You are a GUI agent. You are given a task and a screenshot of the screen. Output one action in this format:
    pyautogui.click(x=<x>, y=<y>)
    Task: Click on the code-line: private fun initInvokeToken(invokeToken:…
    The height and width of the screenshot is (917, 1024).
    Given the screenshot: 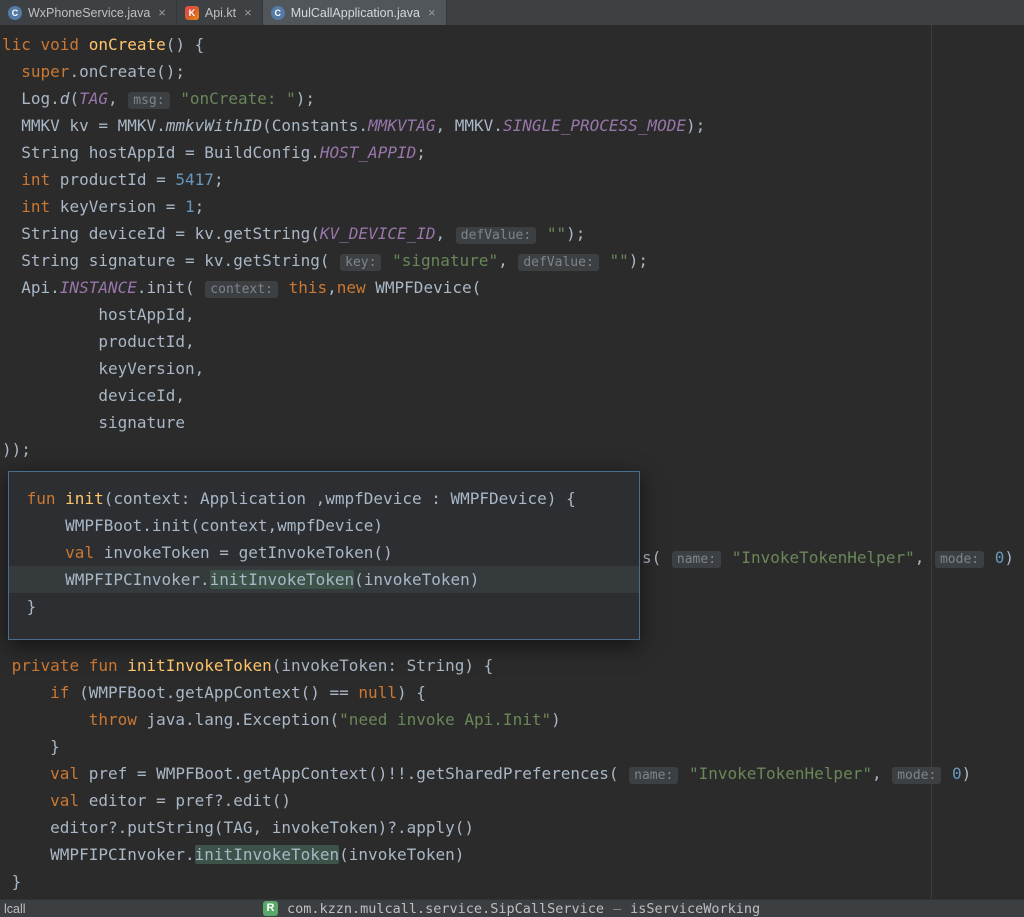 What is the action you would take?
    pyautogui.click(x=513, y=665)
    